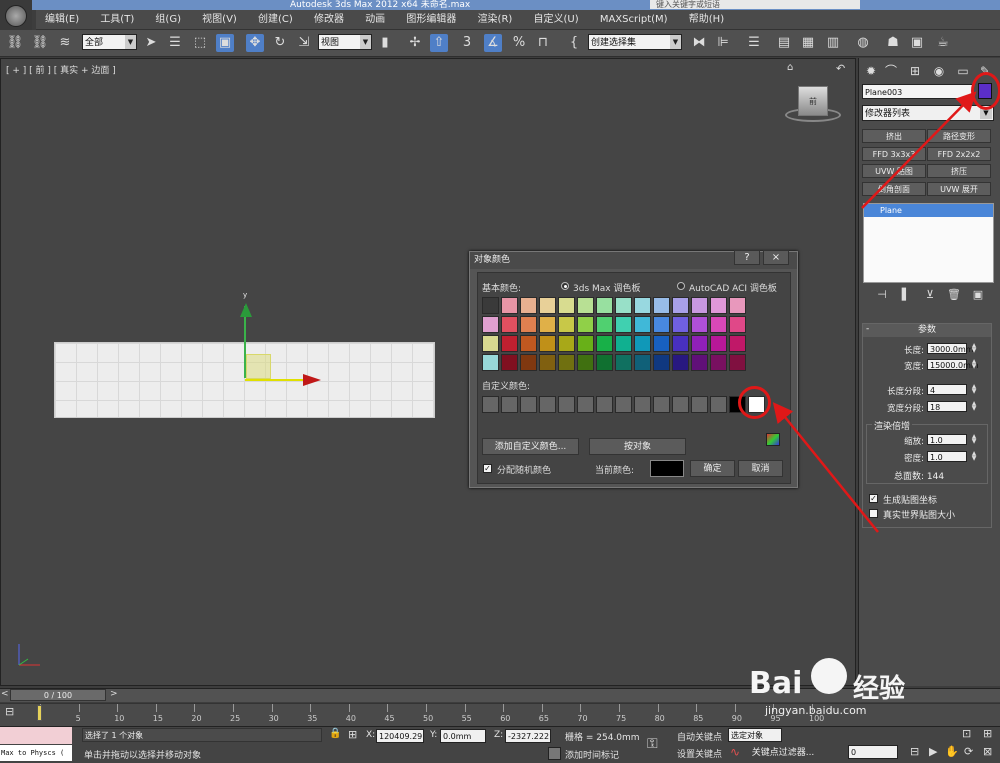  Describe the element at coordinates (375, 20) in the screenshot. I see `menu-animation: 动画` at that location.